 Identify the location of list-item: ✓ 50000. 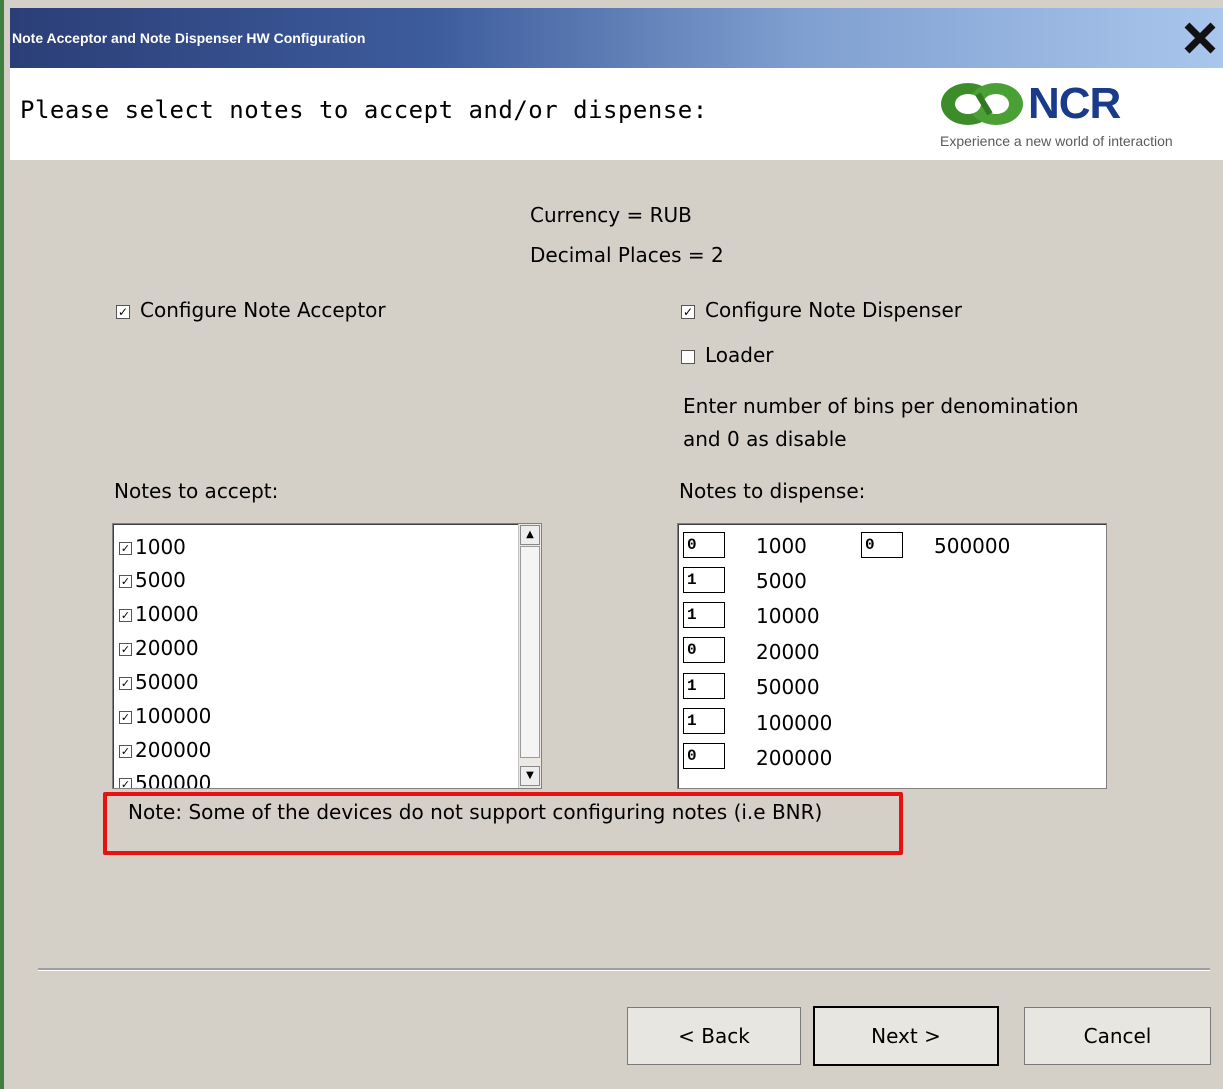
(159, 685).